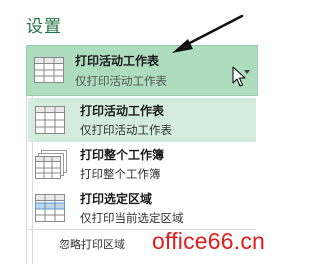  What do you see at coordinates (142, 120) in the screenshot?
I see `menu-item-print-active-sheets: 打印活动工作表 仅打印活动工作表` at bounding box center [142, 120].